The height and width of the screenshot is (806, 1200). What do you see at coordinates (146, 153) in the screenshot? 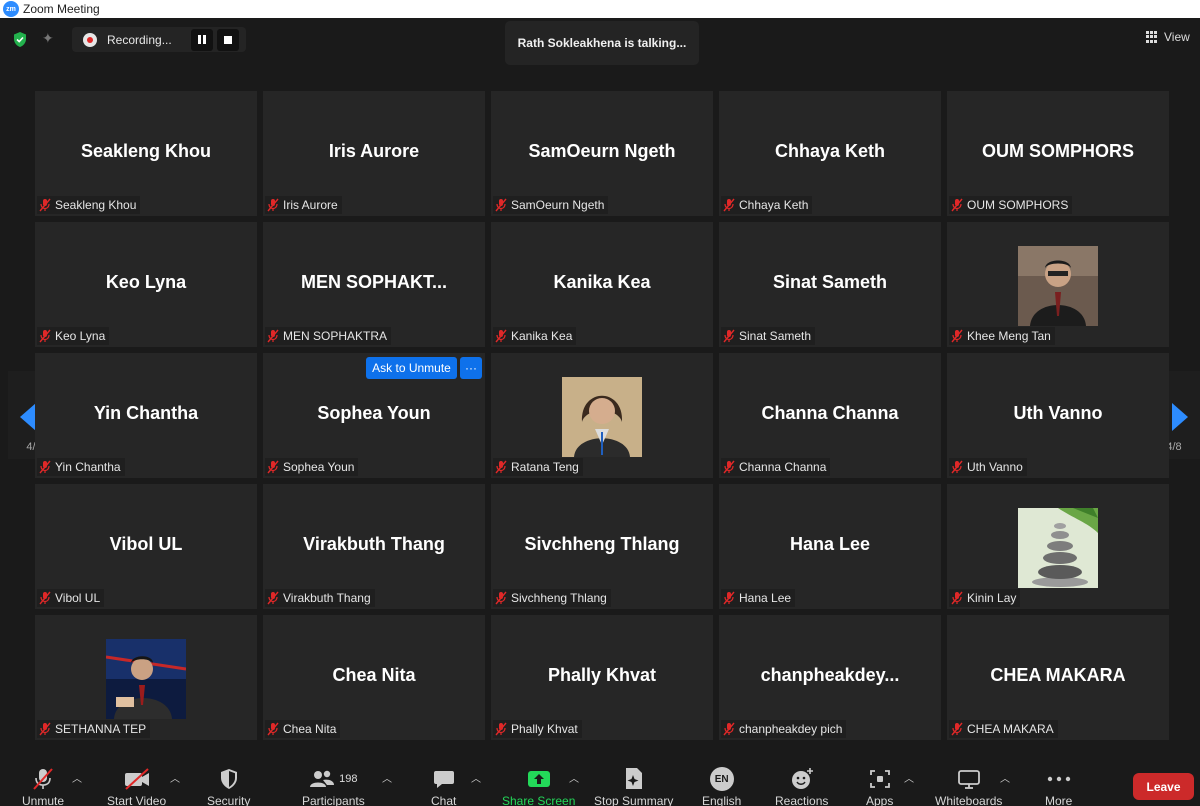
I see `participant-tile: Seakleng Khou Seakleng Khou` at bounding box center [146, 153].